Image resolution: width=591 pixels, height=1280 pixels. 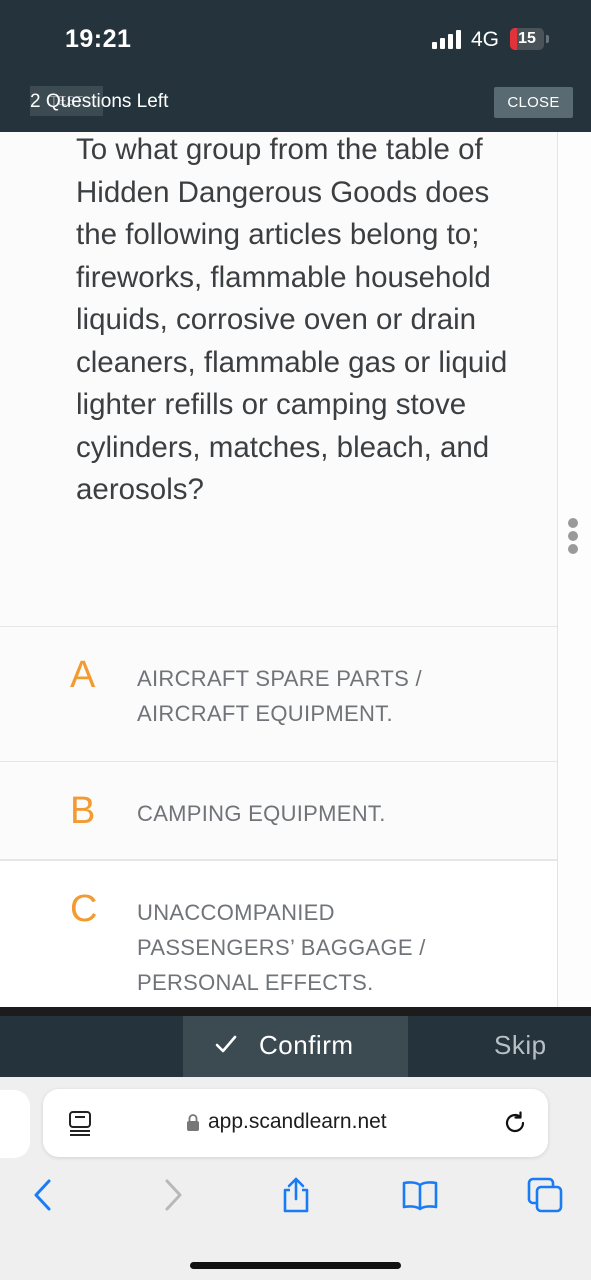 What do you see at coordinates (520, 1045) in the screenshot?
I see `skip-button: Skip` at bounding box center [520, 1045].